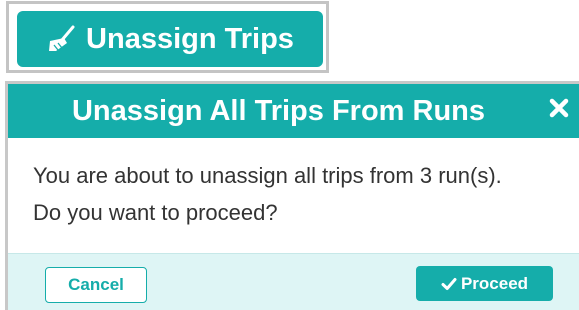 This screenshot has width=579, height=310. What do you see at coordinates (449, 283) in the screenshot?
I see `check-icon` at bounding box center [449, 283].